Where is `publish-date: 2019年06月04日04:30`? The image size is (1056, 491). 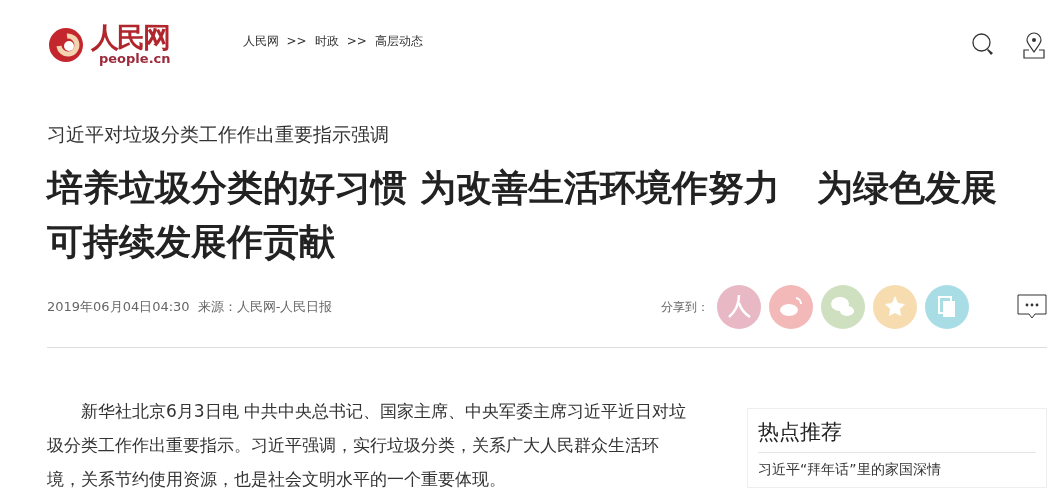 publish-date: 2019年06月04日04:30 is located at coordinates (118, 306).